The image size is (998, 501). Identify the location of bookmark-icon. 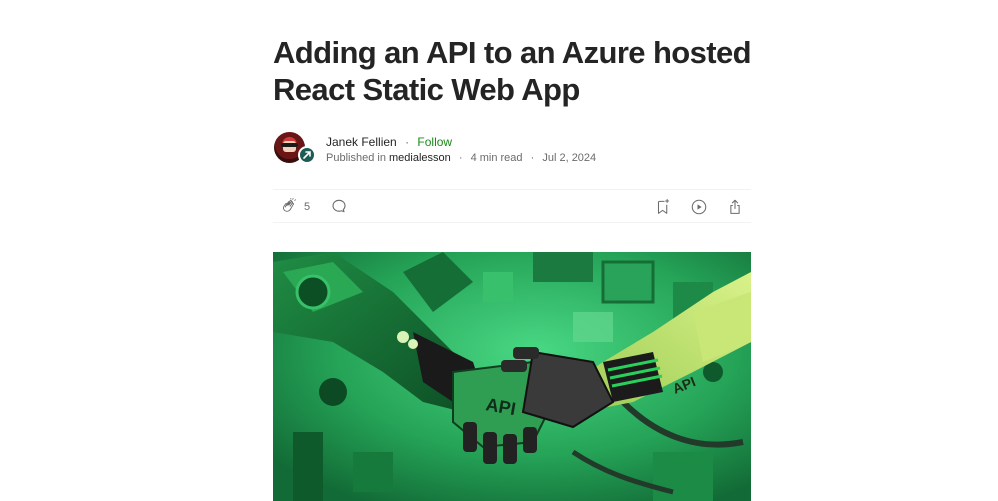
(663, 206).